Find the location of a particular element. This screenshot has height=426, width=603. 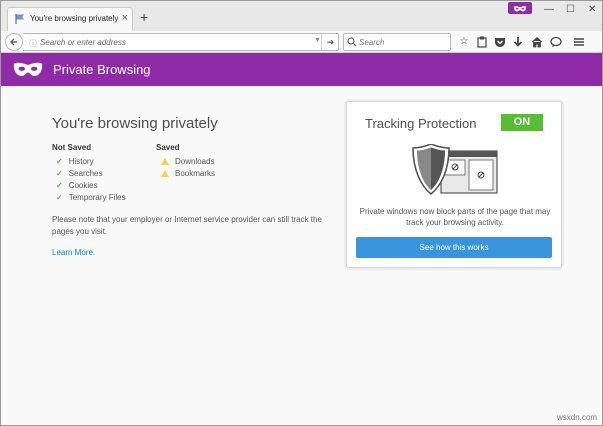

saved-item: Bookmarks is located at coordinates (188, 173).